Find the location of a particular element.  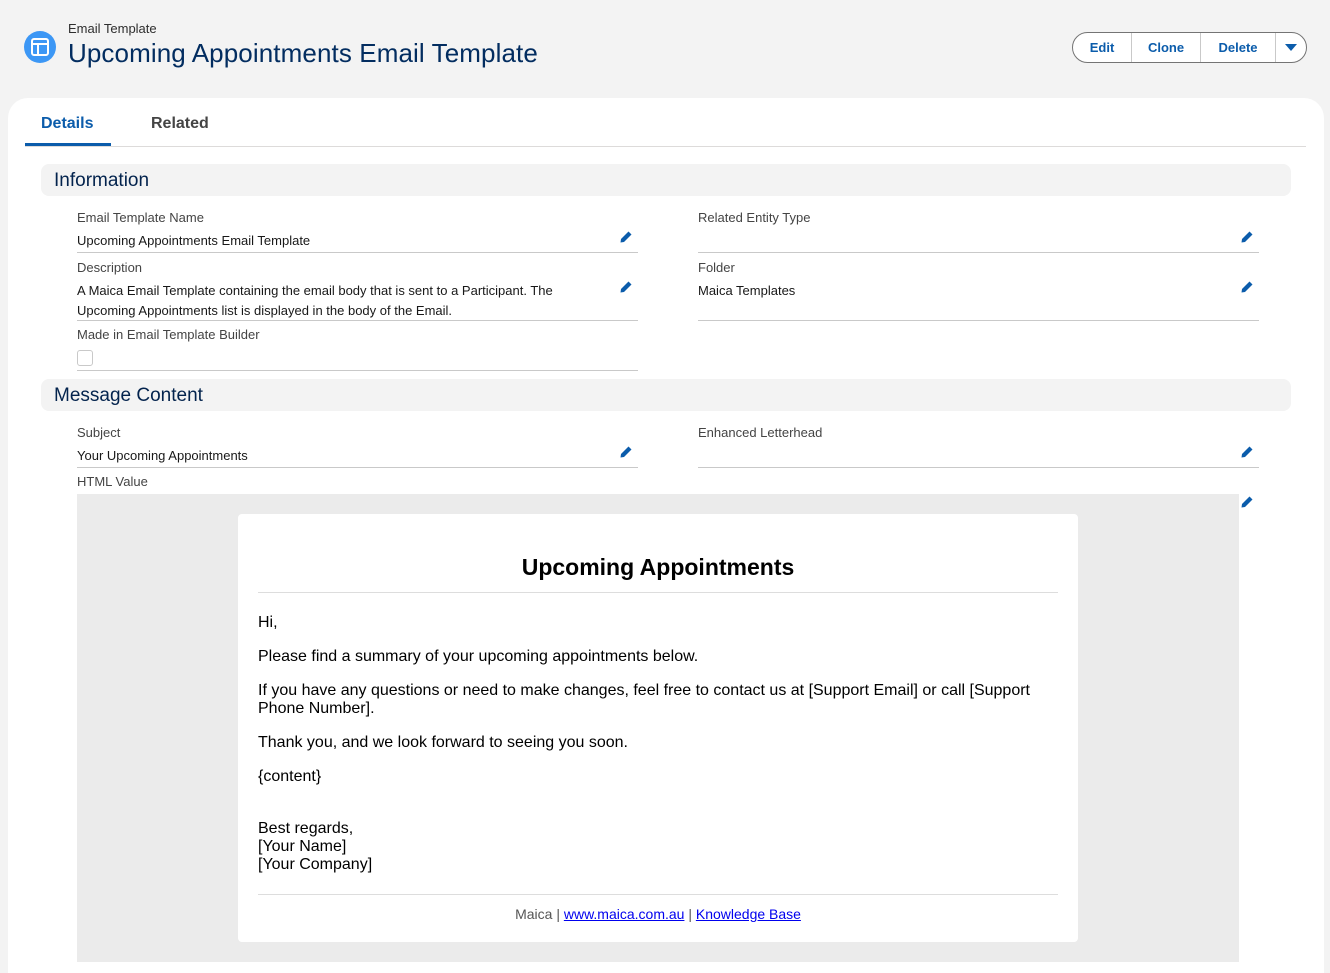

field-value: Maica Templates is located at coordinates (747, 290).